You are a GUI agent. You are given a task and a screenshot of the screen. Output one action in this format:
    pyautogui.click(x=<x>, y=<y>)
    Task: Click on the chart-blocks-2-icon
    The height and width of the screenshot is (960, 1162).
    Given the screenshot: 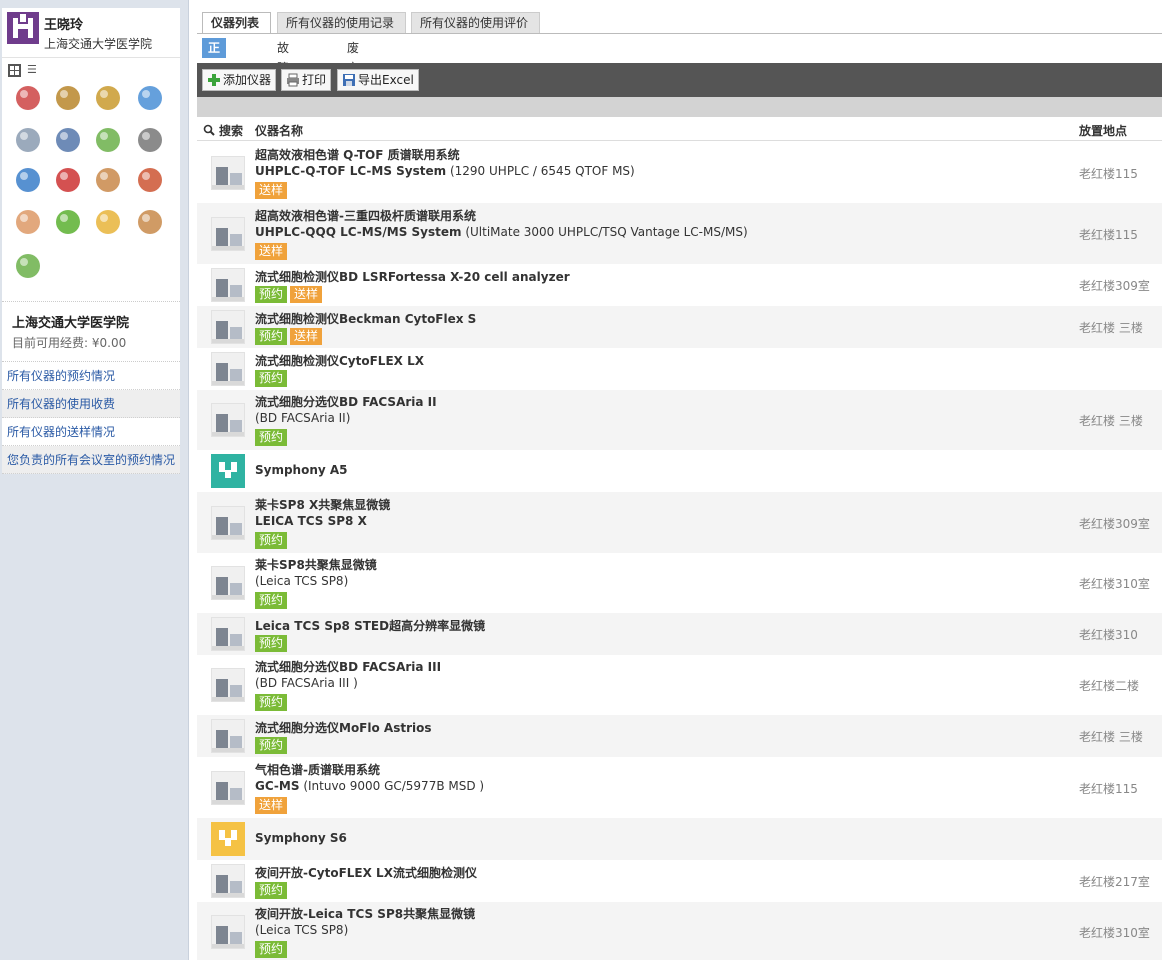 What is the action you would take?
    pyautogui.click(x=28, y=266)
    